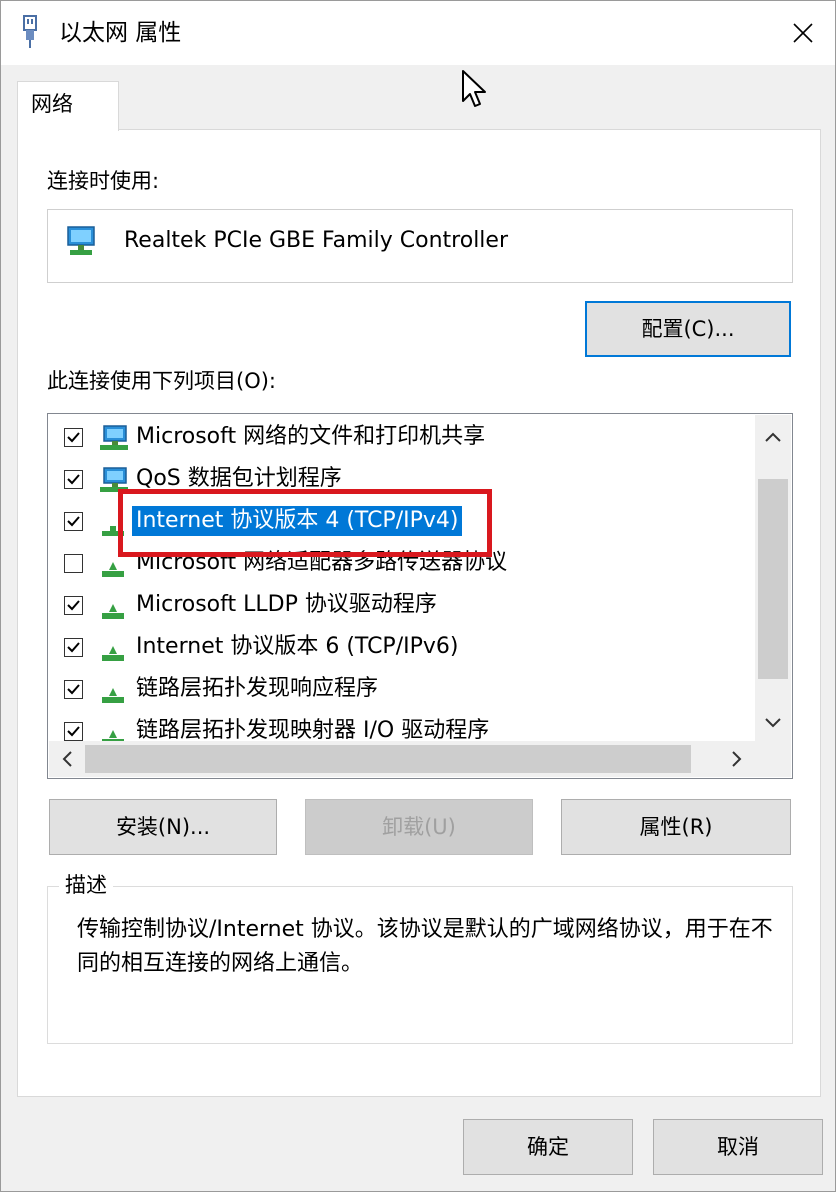  Describe the element at coordinates (103, 181) in the screenshot. I see `connect-using-label: 连接时使用:` at that location.